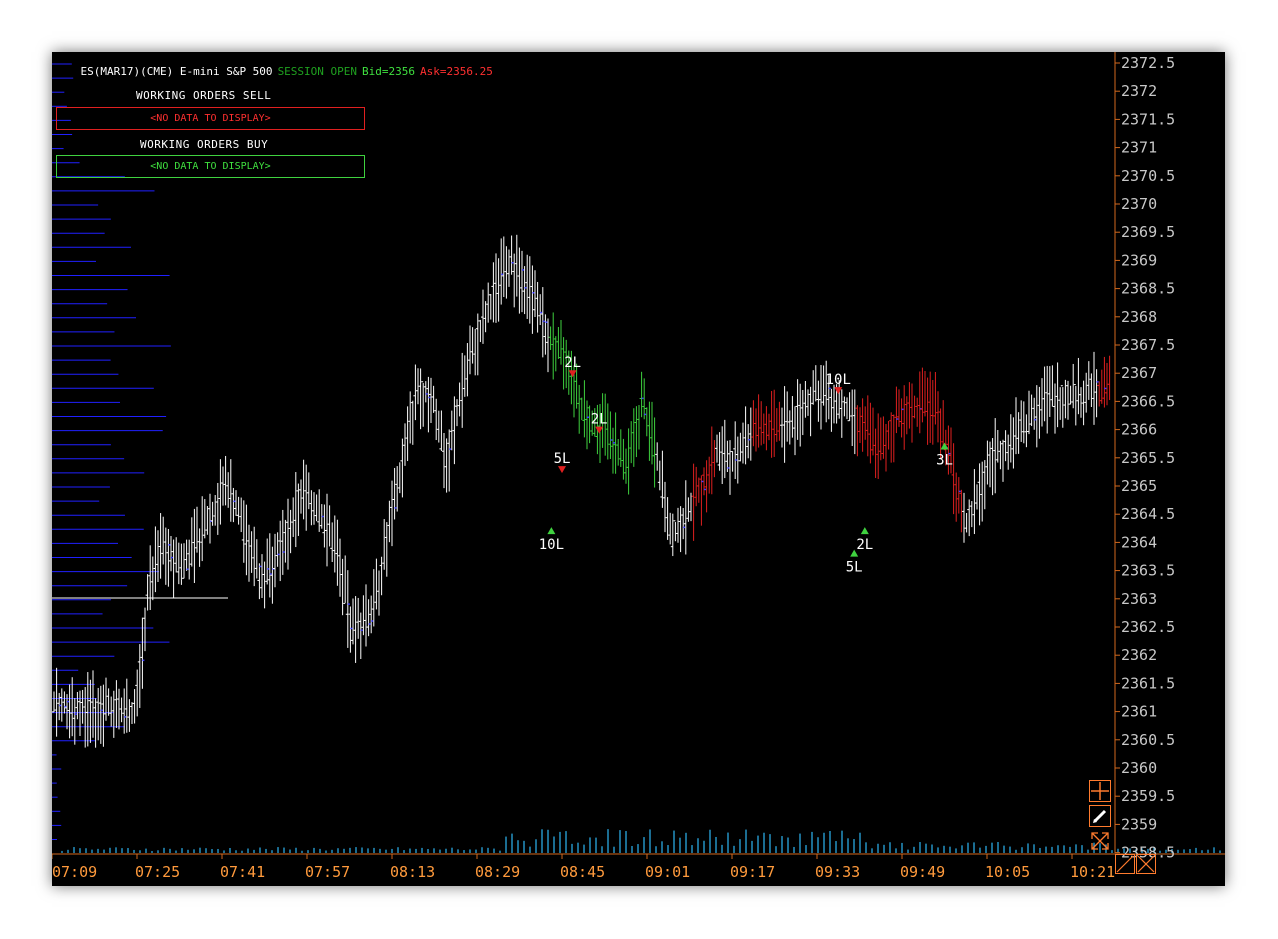  What do you see at coordinates (74, 872) in the screenshot?
I see `time-axis-label: 07:09` at bounding box center [74, 872].